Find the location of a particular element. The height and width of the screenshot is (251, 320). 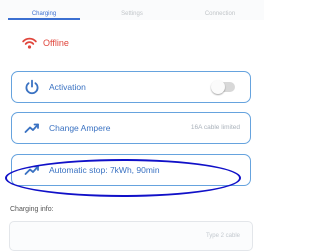

wifi-icon is located at coordinates (29, 43).